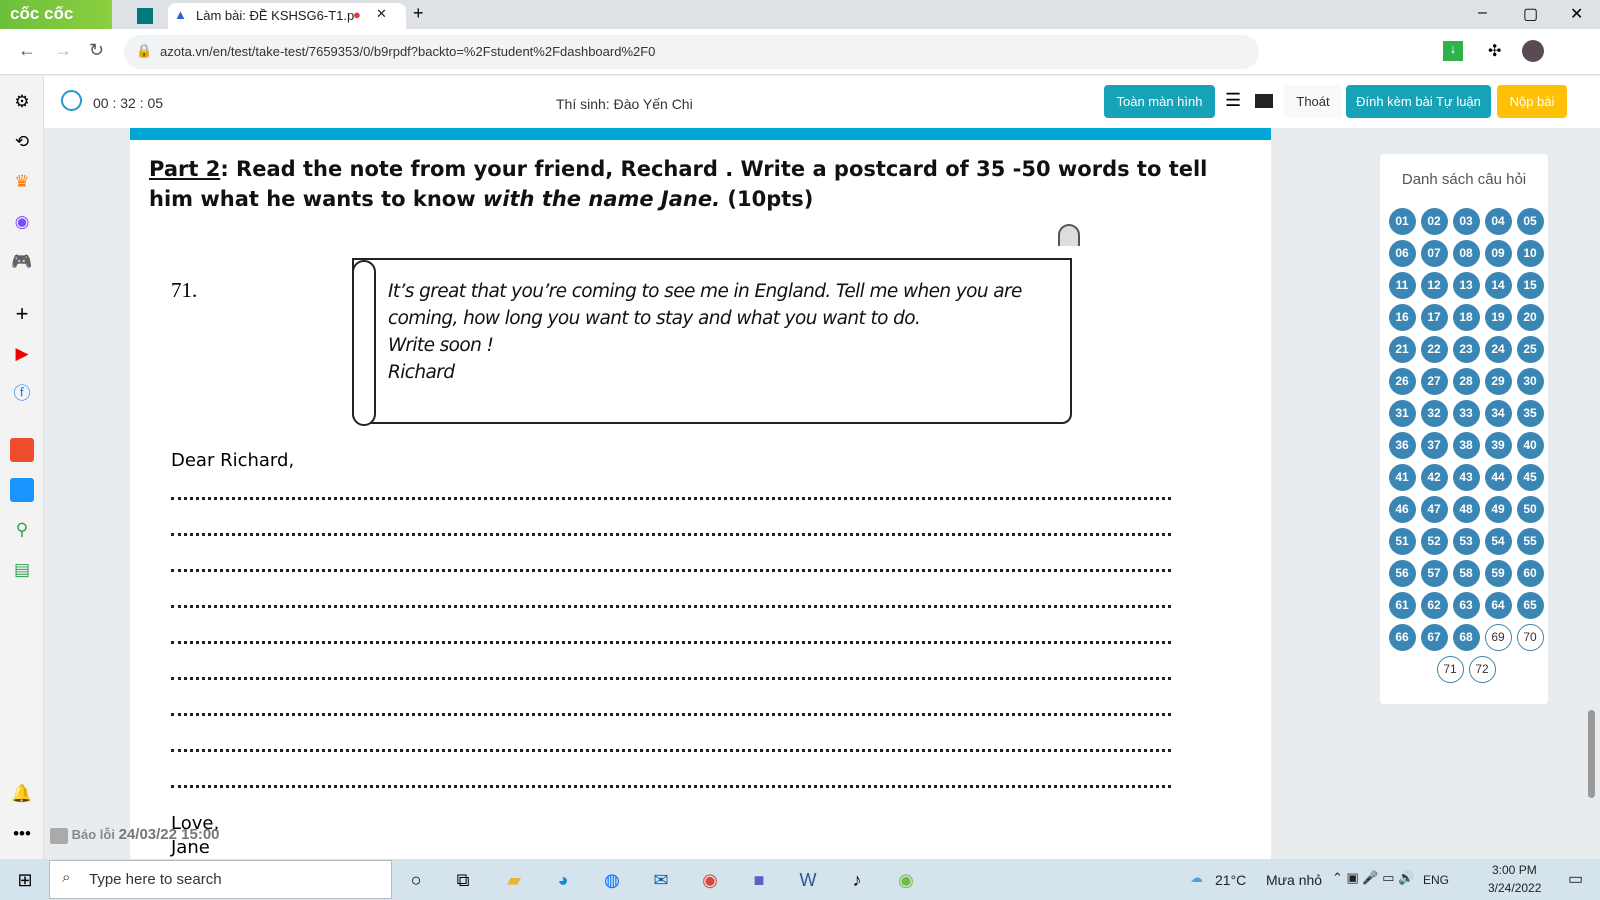 The image size is (1600, 900). Describe the element at coordinates (1532, 101) in the screenshot. I see `submit-button: Nộp bài` at that location.